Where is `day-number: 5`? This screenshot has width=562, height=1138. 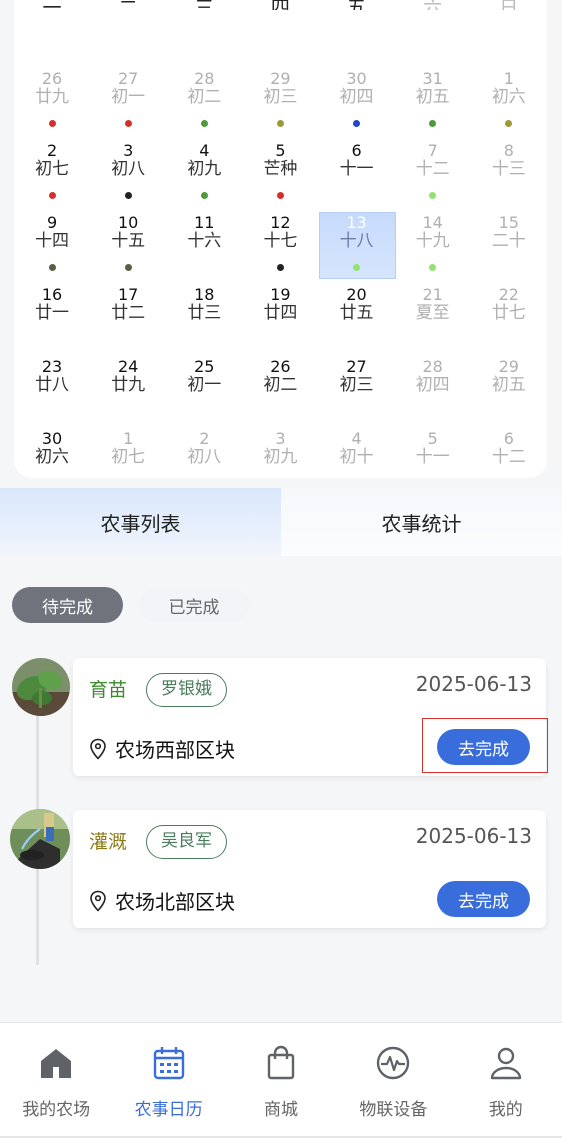
day-number: 5 is located at coordinates (280, 150).